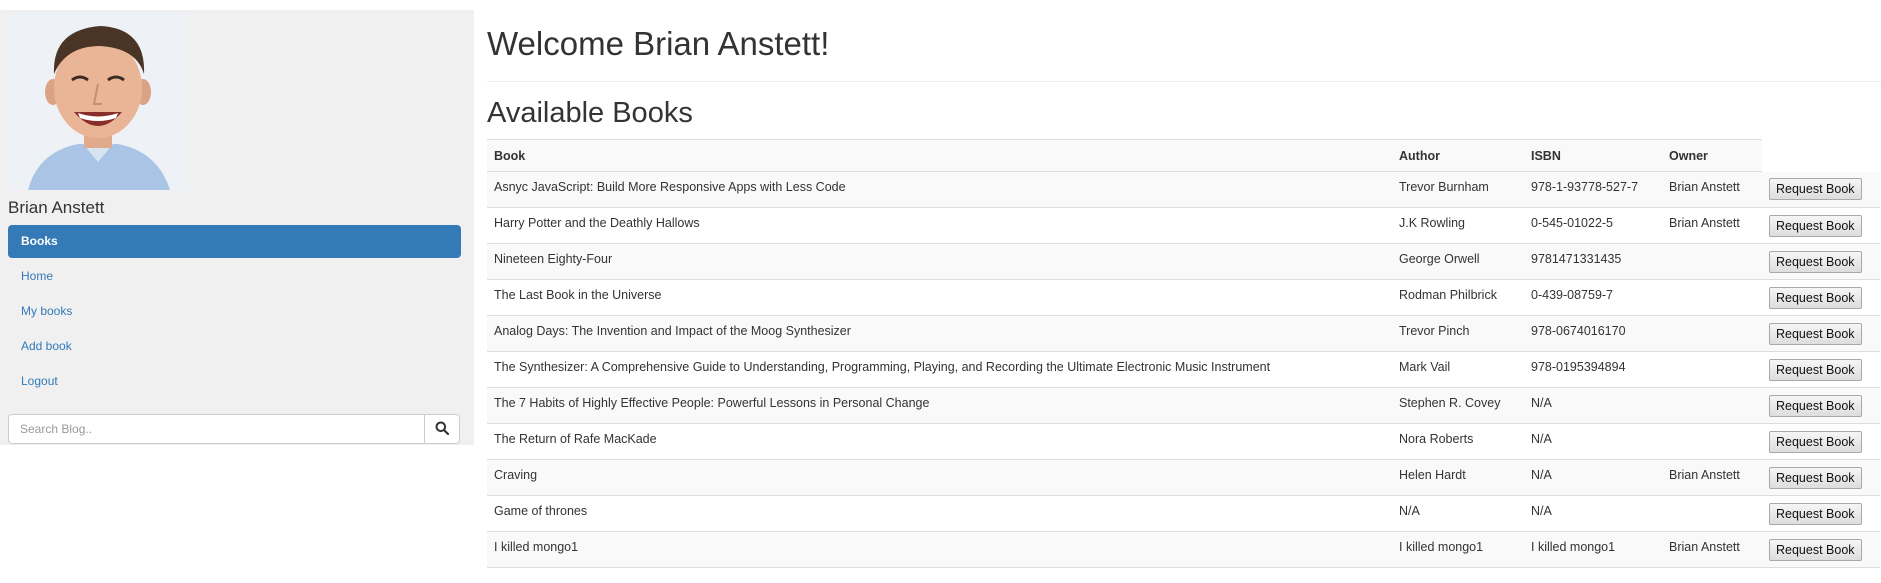 The image size is (1881, 583). What do you see at coordinates (1458, 225) in the screenshot?
I see `book-author: J.K Rowling` at bounding box center [1458, 225].